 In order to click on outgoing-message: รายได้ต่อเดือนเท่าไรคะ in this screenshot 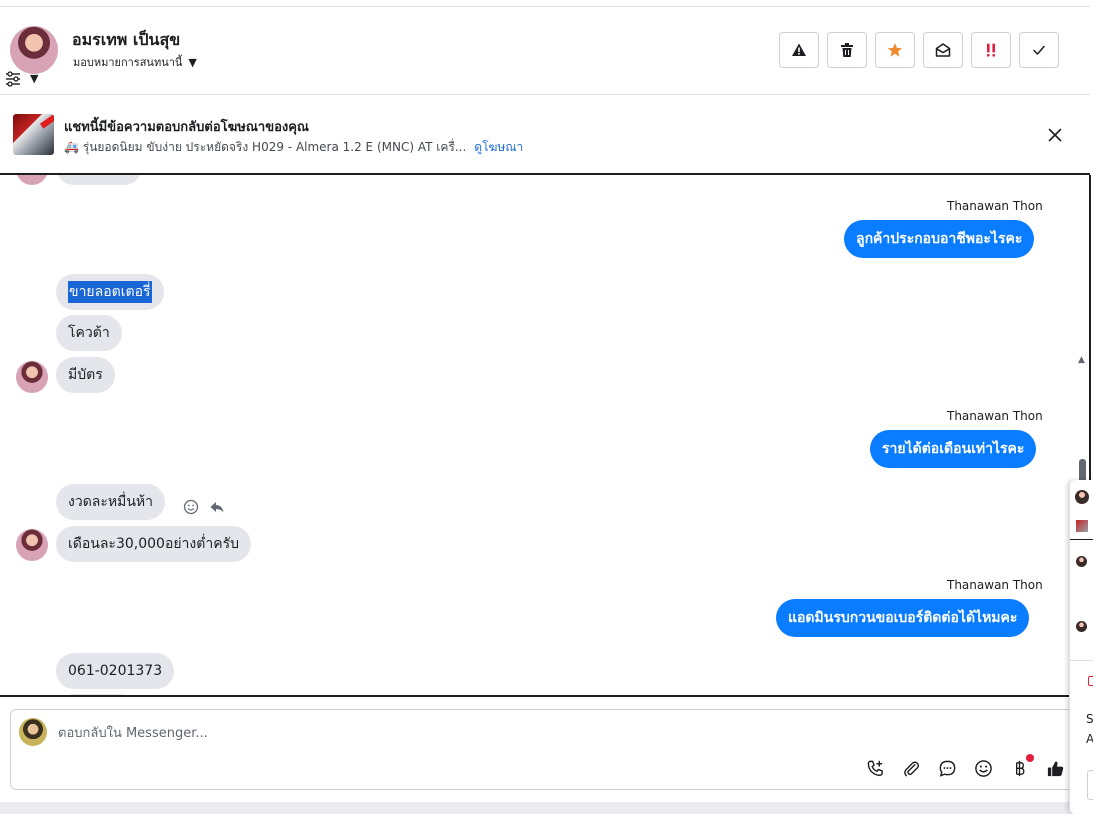, I will do `click(953, 449)`.